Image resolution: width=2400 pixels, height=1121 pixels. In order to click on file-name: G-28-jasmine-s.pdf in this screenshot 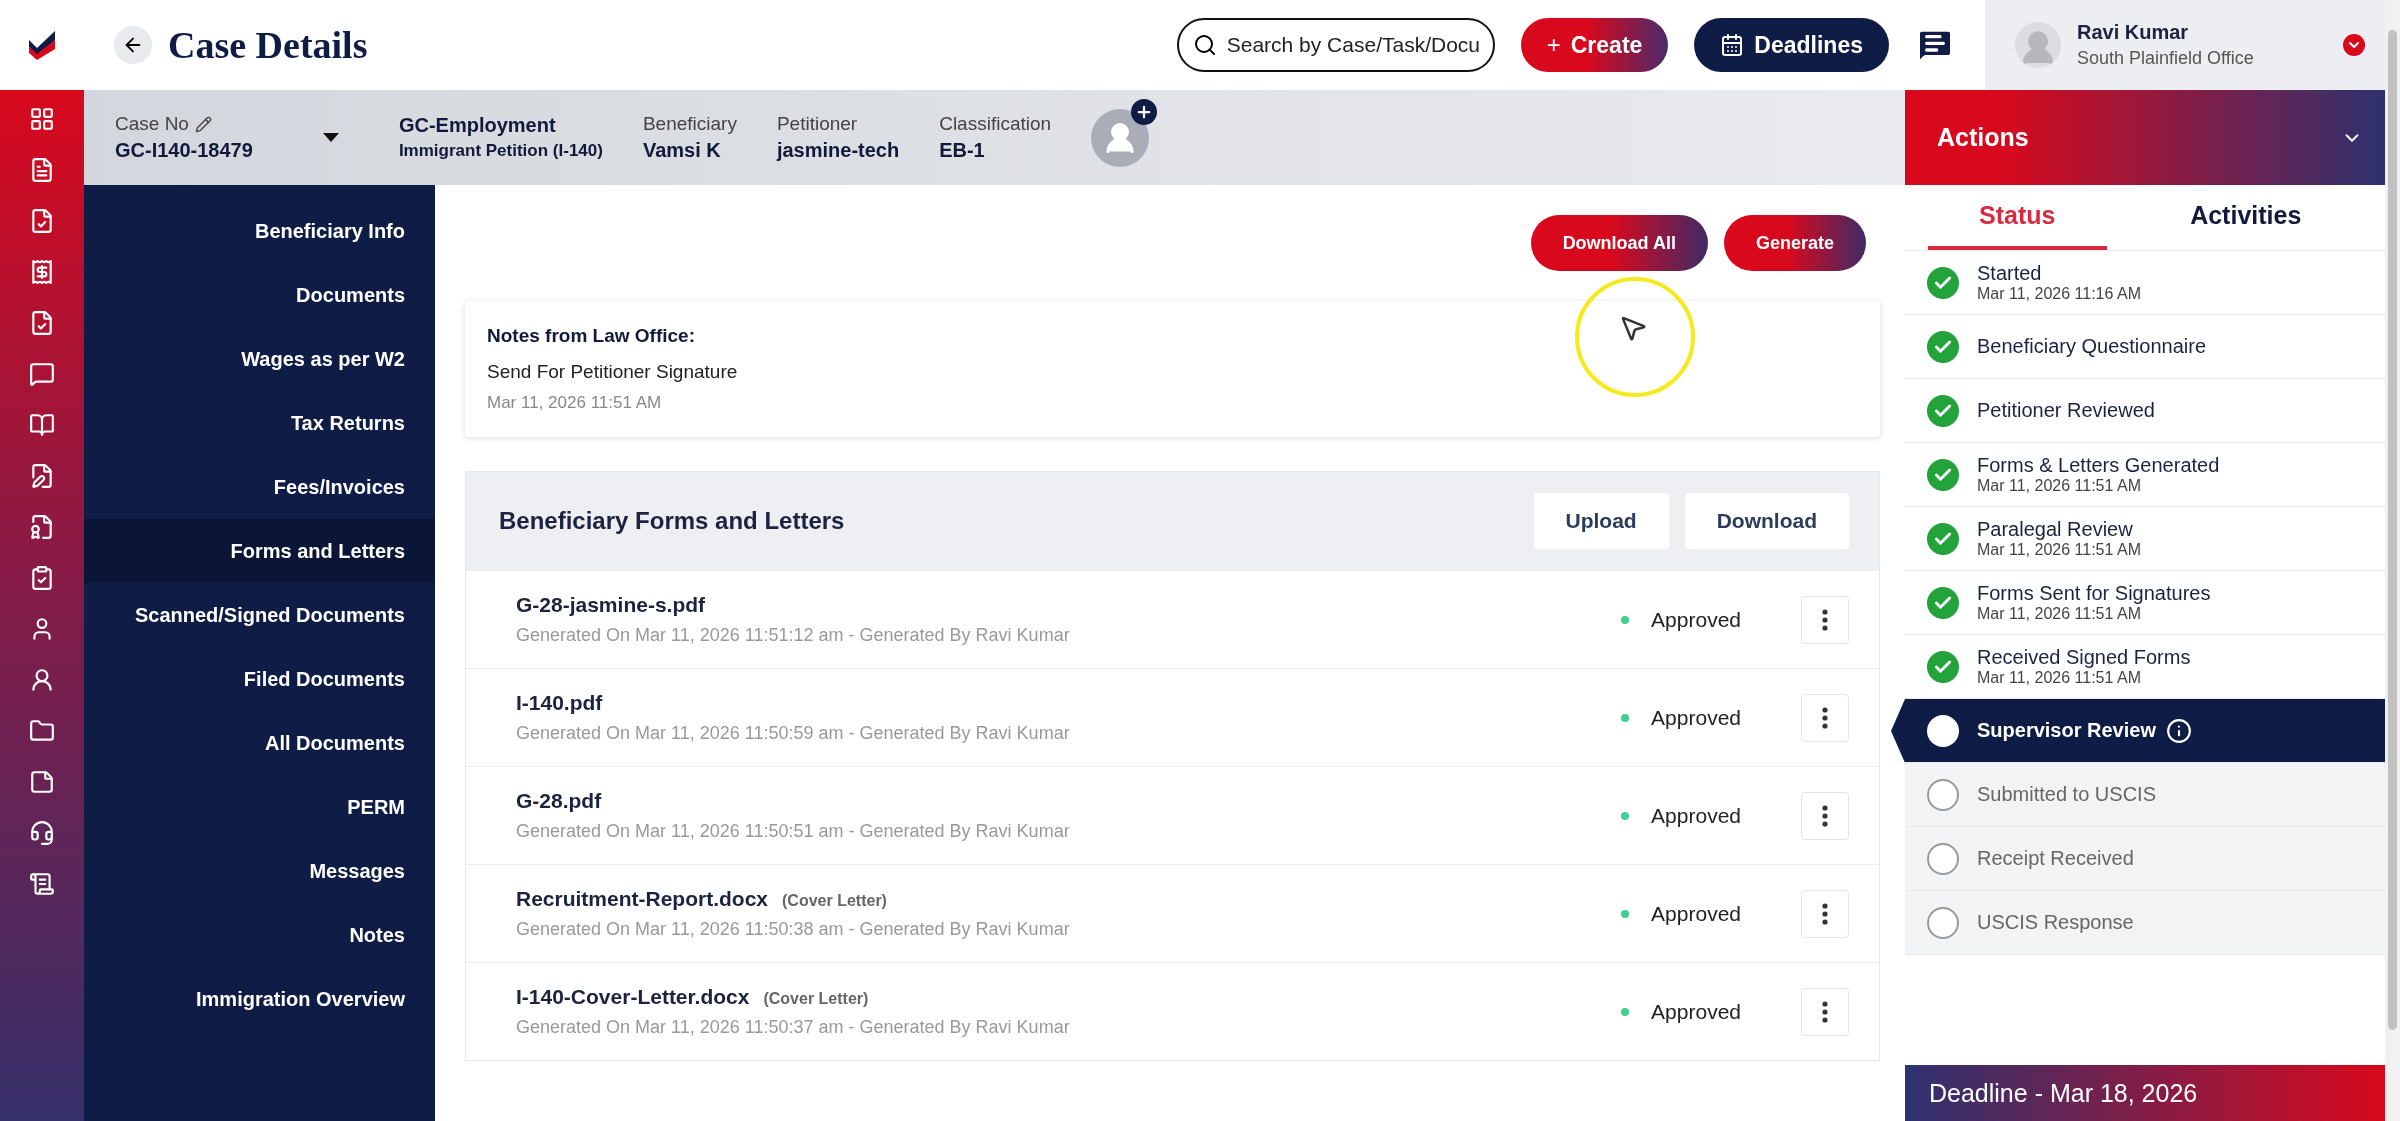, I will do `click(611, 605)`.